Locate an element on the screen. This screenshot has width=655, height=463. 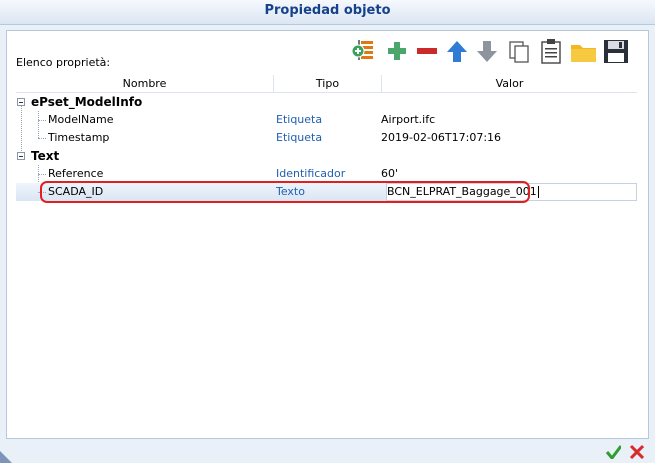
copy-icon is located at coordinates (519, 52).